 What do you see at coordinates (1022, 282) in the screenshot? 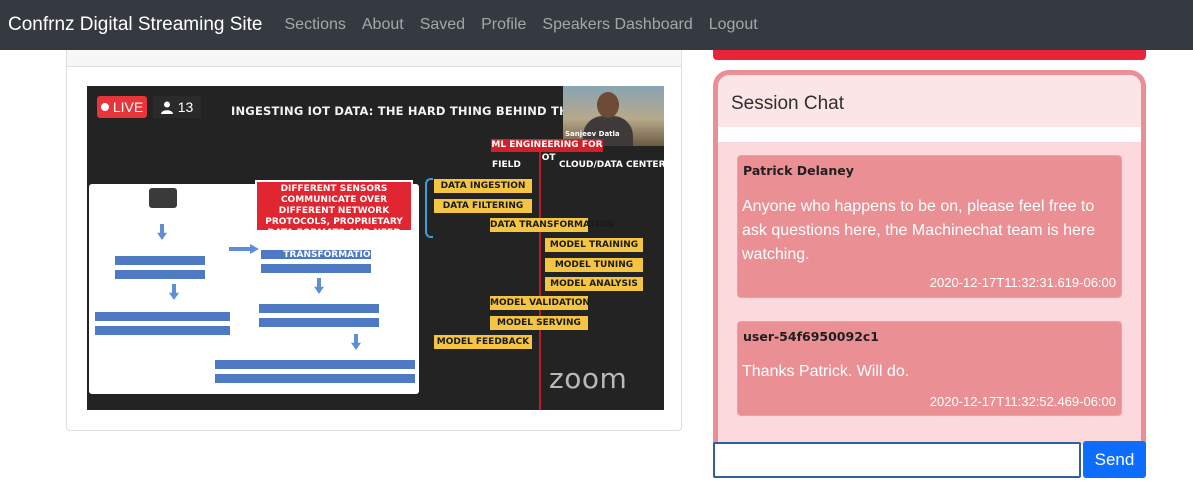
I see `message-timestamp: 2020-12-17T11:32:31.619-06:00` at bounding box center [1022, 282].